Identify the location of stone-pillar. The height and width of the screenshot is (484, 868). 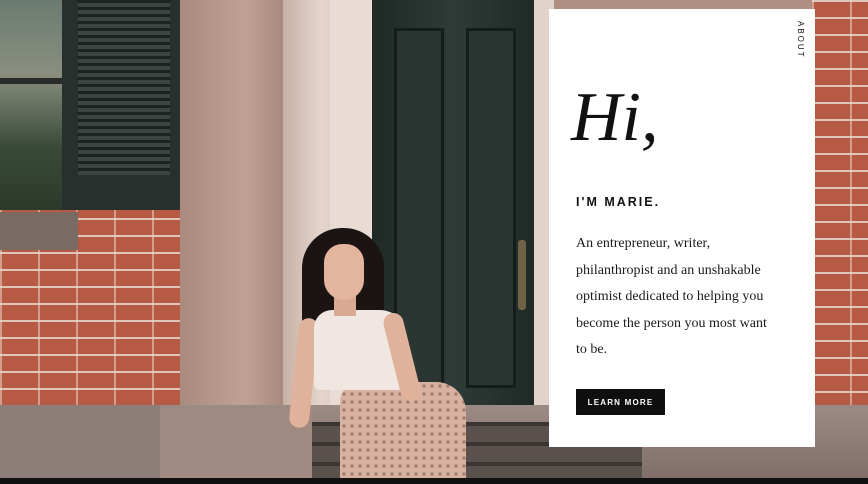
(235, 205).